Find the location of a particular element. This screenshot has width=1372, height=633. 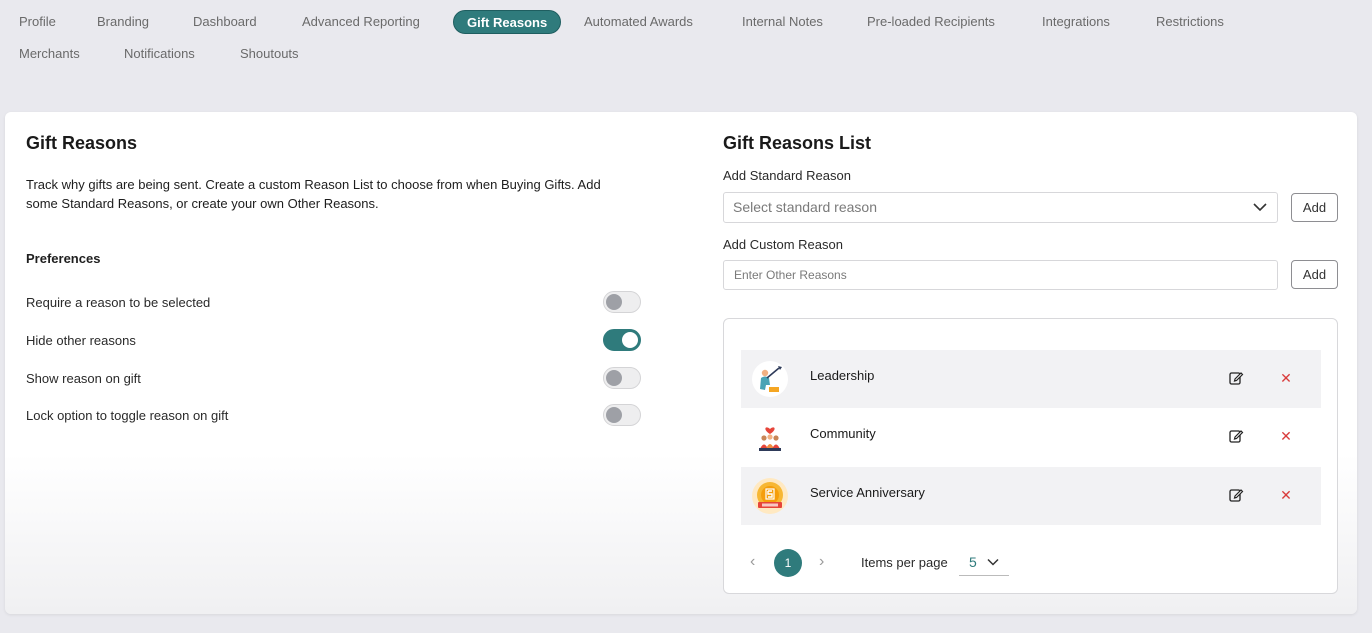

tab-gift-reasons: Gift Reasons is located at coordinates (507, 22).